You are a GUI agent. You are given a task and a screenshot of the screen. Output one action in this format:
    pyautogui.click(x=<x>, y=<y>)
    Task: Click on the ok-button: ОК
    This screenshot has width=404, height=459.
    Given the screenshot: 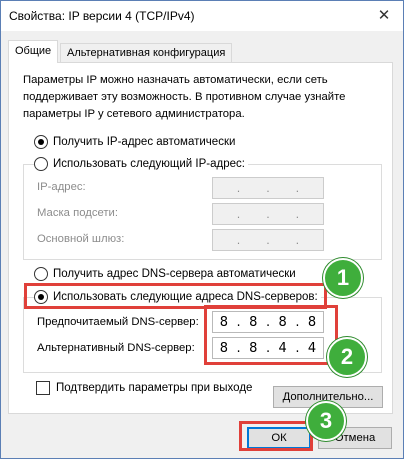 What is the action you would take?
    pyautogui.click(x=279, y=438)
    